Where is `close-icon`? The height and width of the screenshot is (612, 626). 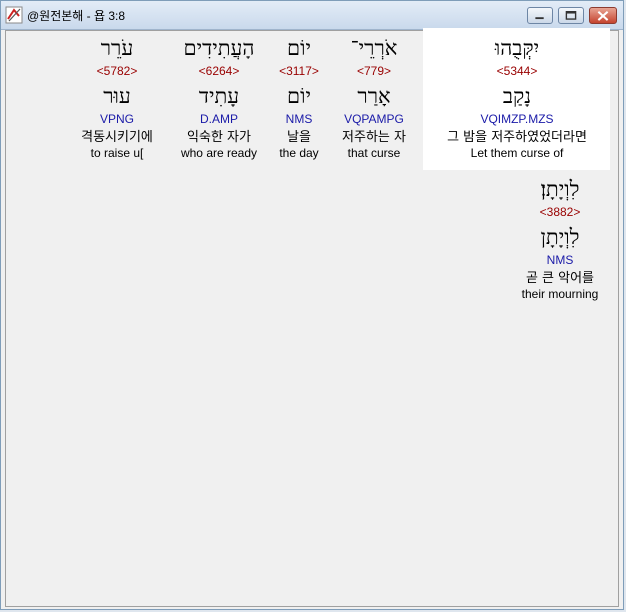 close-icon is located at coordinates (603, 15).